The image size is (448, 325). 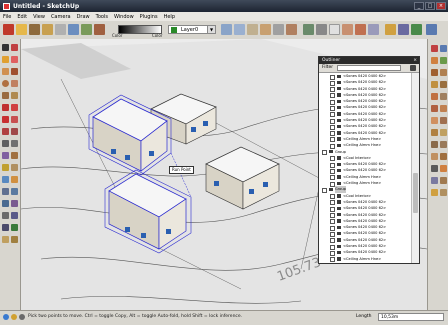 What do you see at coordinates (373, 29) in the screenshot?
I see `monochrome-icon` at bounding box center [373, 29].